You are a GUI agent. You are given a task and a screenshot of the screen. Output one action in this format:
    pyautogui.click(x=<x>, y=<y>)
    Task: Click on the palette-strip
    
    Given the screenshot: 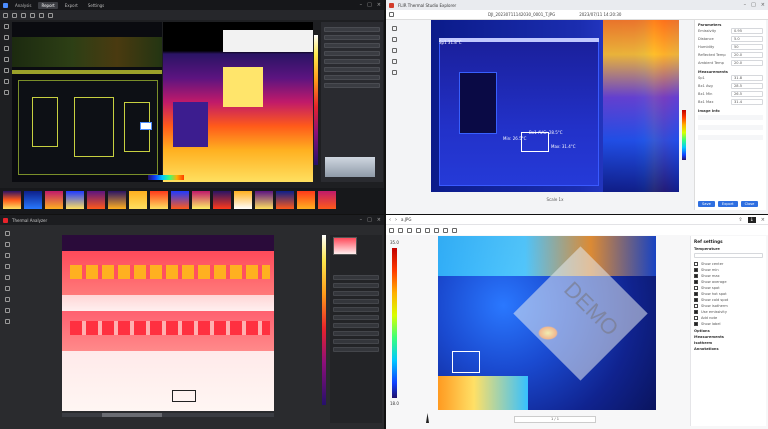 What is the action you would take?
    pyautogui.click(x=166, y=177)
    